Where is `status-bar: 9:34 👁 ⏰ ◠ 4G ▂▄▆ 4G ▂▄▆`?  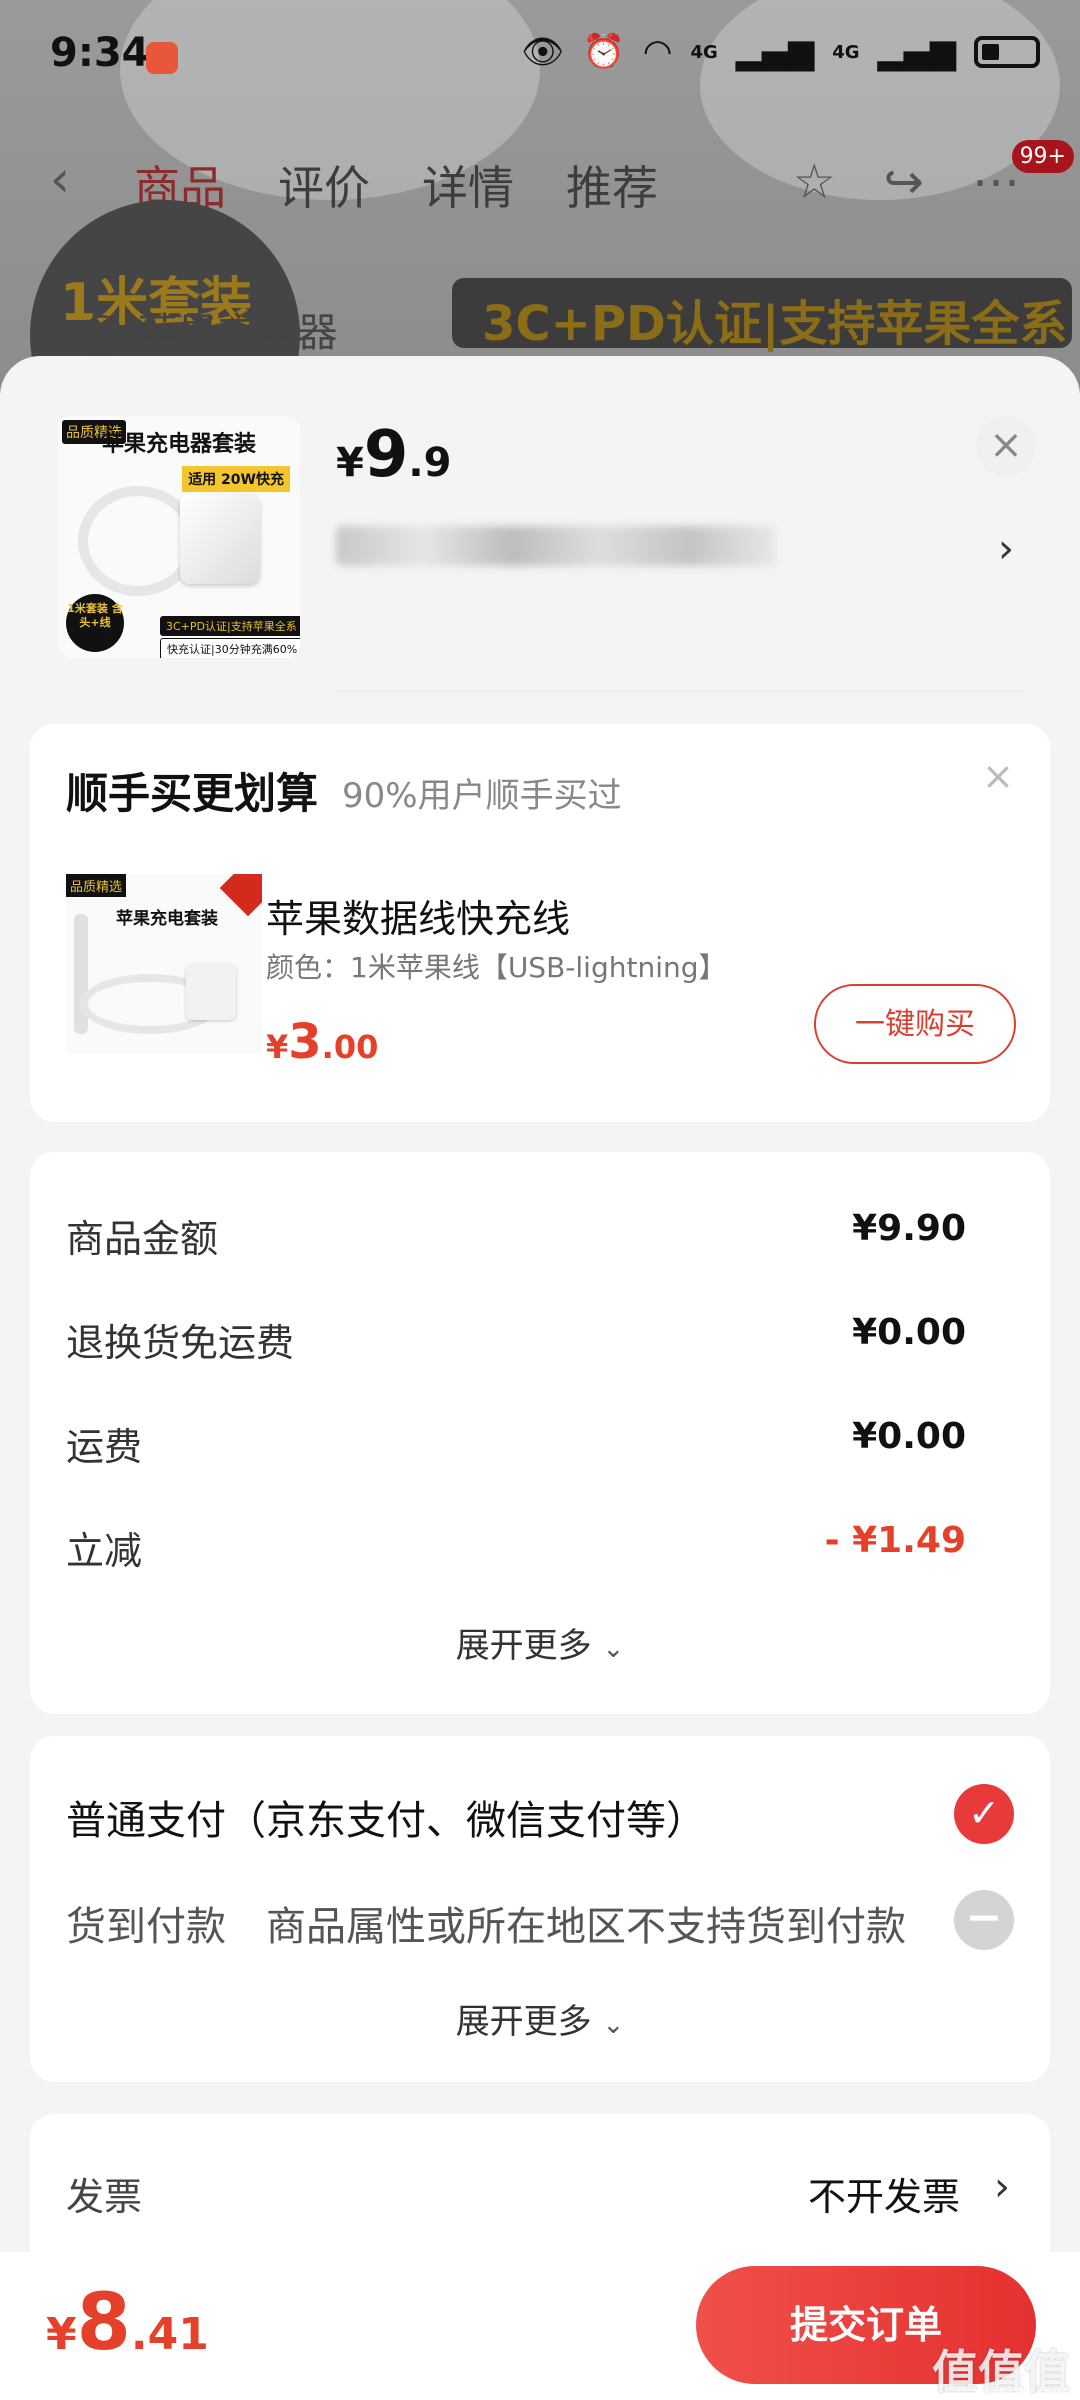 status-bar: 9:34 👁 ⏰ ◠ 4G ▂▄▆ 4G ▂▄▆ is located at coordinates (540, 55).